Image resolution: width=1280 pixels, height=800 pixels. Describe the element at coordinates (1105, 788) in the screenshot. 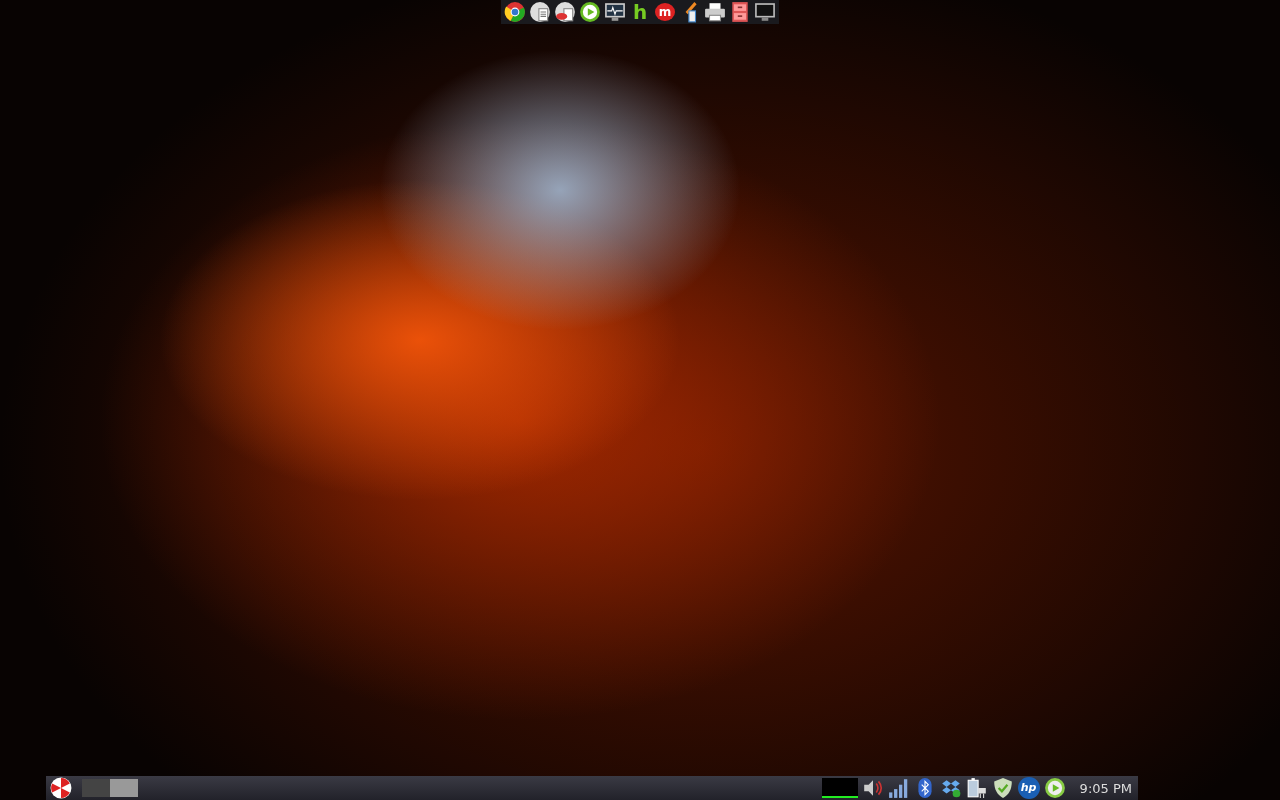

I see `clock-time: 9:05 PM` at that location.